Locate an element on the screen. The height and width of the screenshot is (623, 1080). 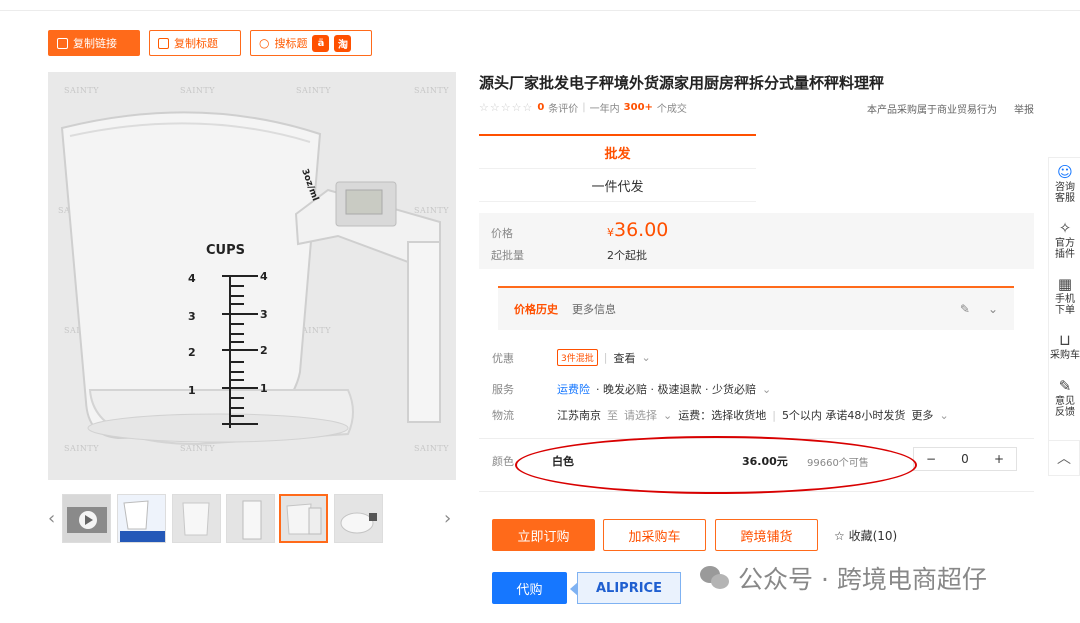
sidebar-item-mobile-order: ▦ 手机 下单 is located at coordinates (1064, 296).